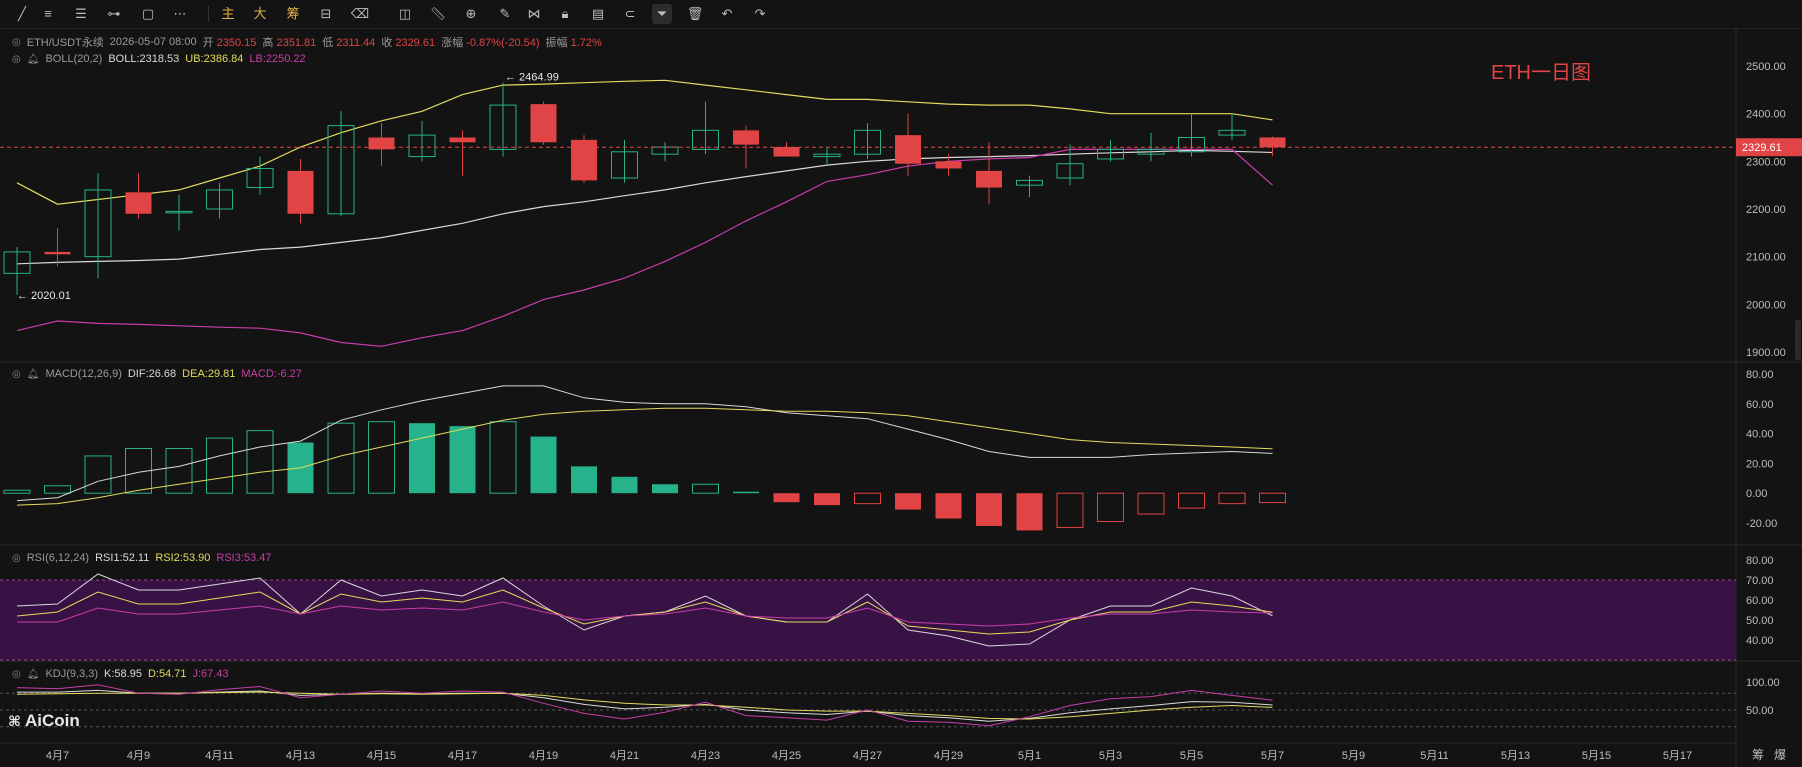 The width and height of the screenshot is (1802, 767). Describe the element at coordinates (381, 756) in the screenshot. I see `time-tick-label: 4月15` at that location.